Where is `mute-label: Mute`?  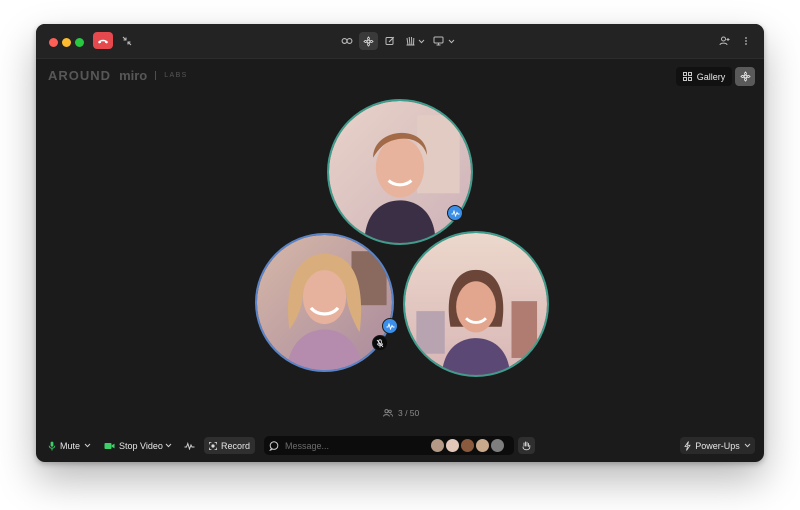 mute-label: Mute is located at coordinates (70, 445).